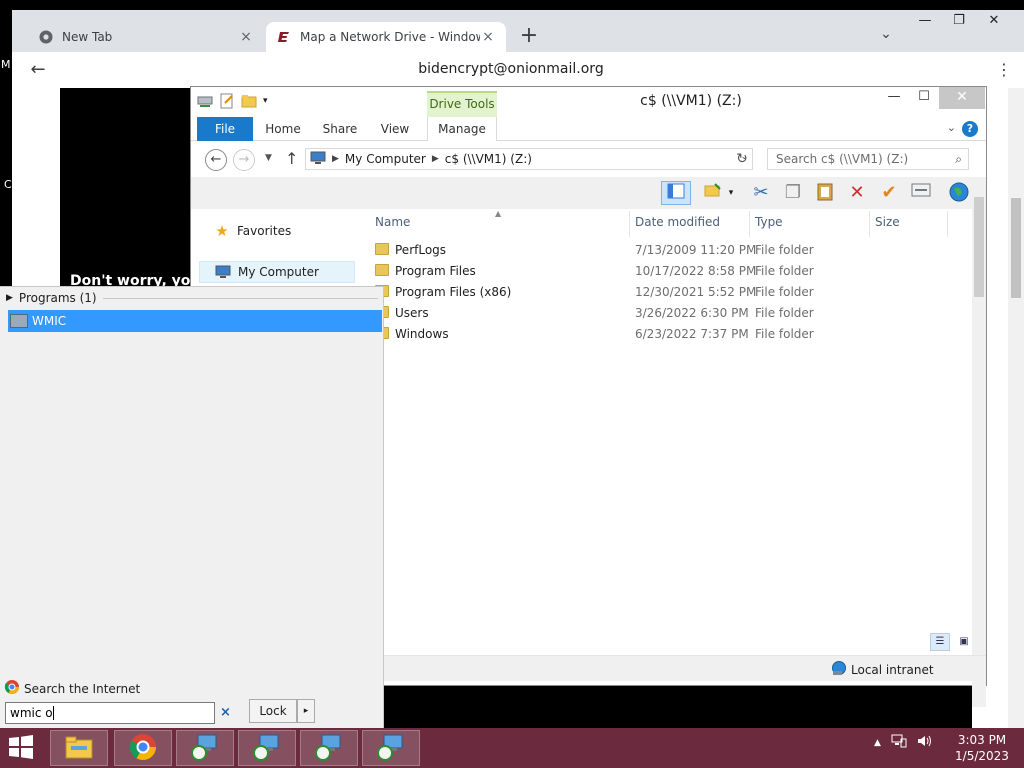 Image resolution: width=1024 pixels, height=768 pixels. I want to click on properties-icon, so click(227, 101).